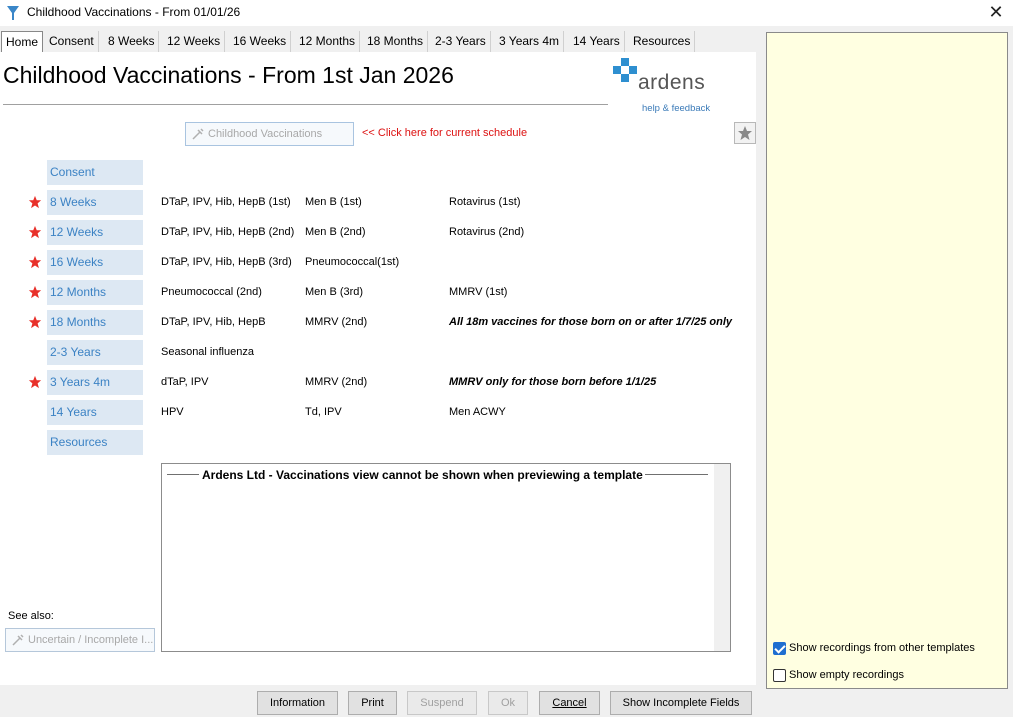 This screenshot has width=1013, height=717. I want to click on row-vaccine-1: DTaP, IPV, Hib, HepB (3rd), so click(226, 262).